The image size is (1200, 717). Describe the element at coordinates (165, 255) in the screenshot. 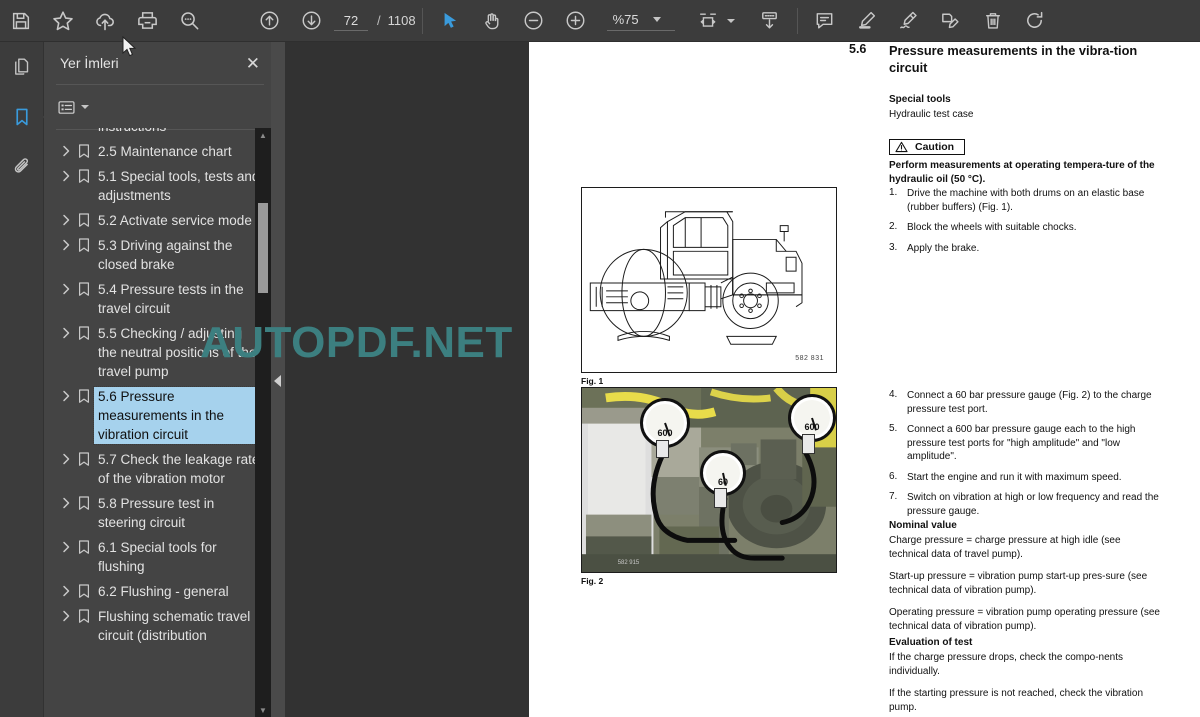

I see `bookmark-item-label: 5.3 Driving against the closed brake` at that location.